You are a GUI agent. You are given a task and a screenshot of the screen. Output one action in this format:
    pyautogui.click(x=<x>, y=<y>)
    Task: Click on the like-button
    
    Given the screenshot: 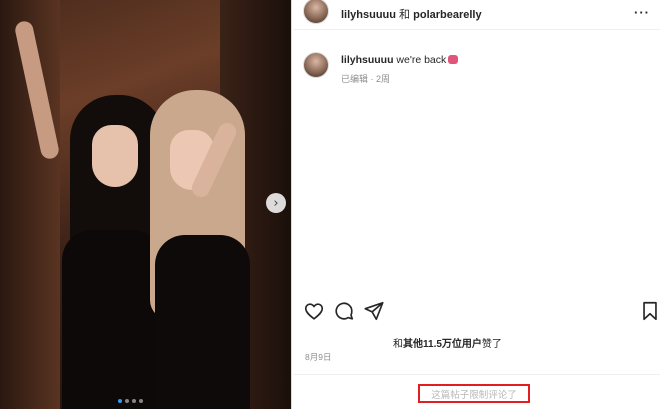 What is the action you would take?
    pyautogui.click(x=314, y=311)
    